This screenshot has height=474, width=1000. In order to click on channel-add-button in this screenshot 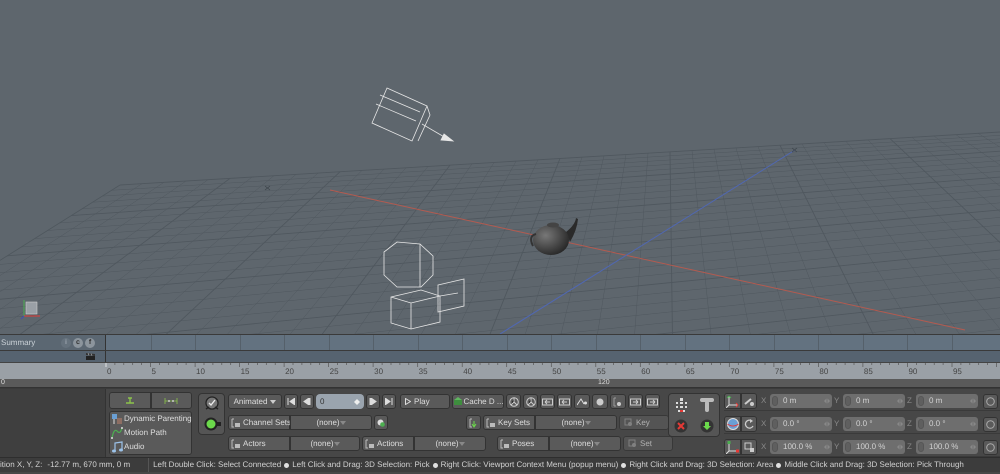, I will do `click(381, 422)`.